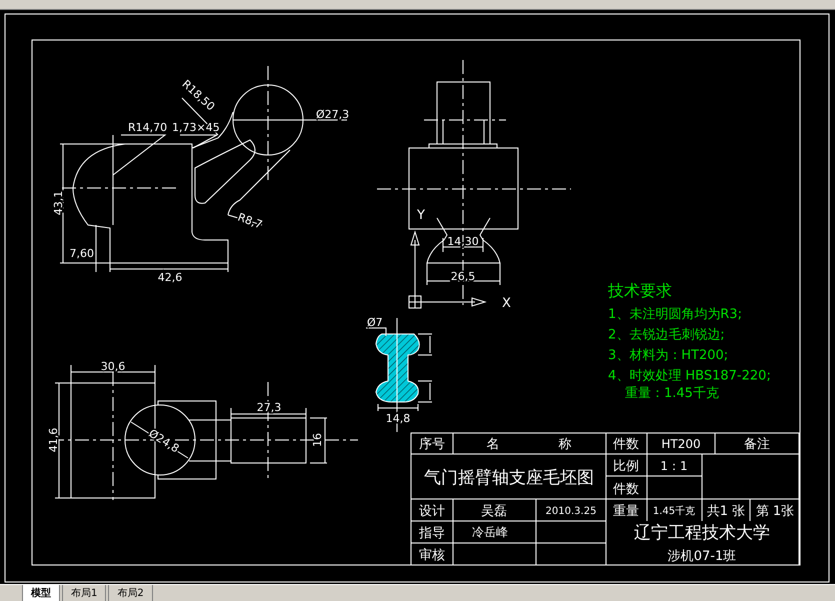  I want to click on requirement-line: 4、时效处理 HBS187-220;, so click(689, 376).